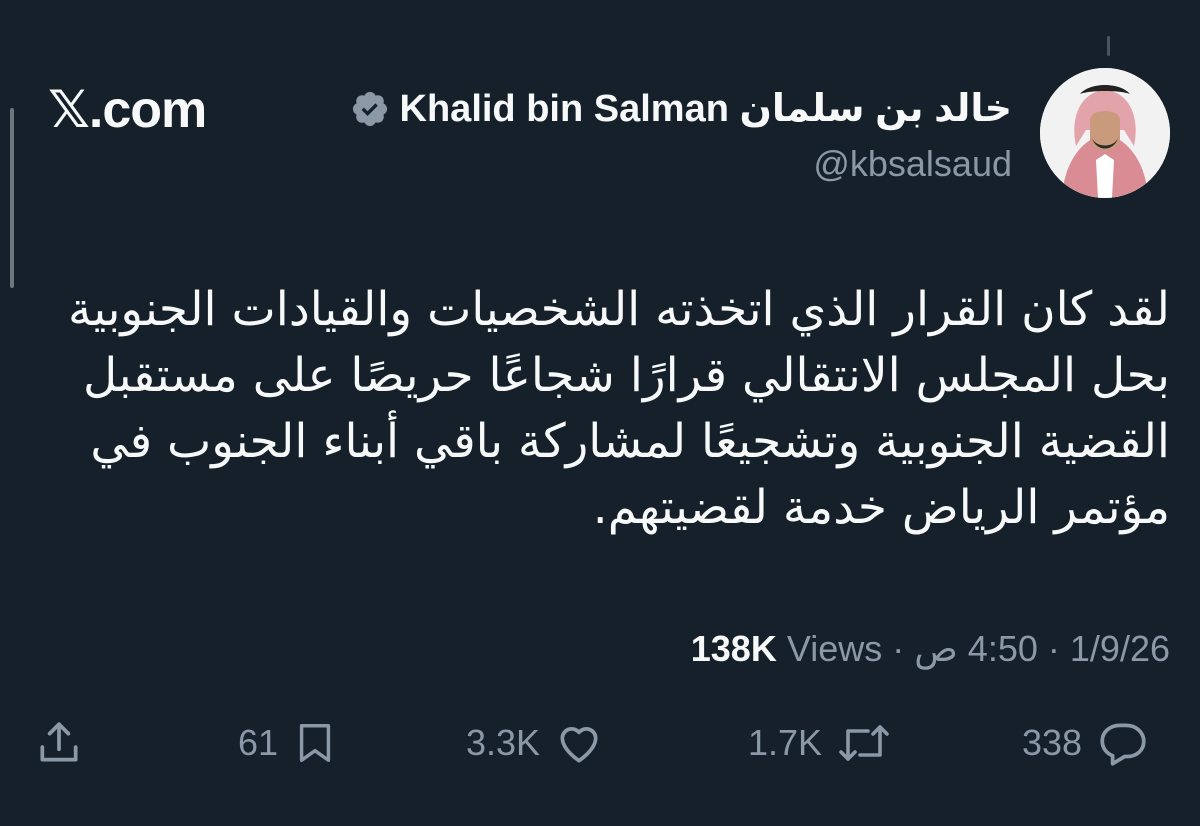  I want to click on repost-button: 1.7K, so click(820, 743).